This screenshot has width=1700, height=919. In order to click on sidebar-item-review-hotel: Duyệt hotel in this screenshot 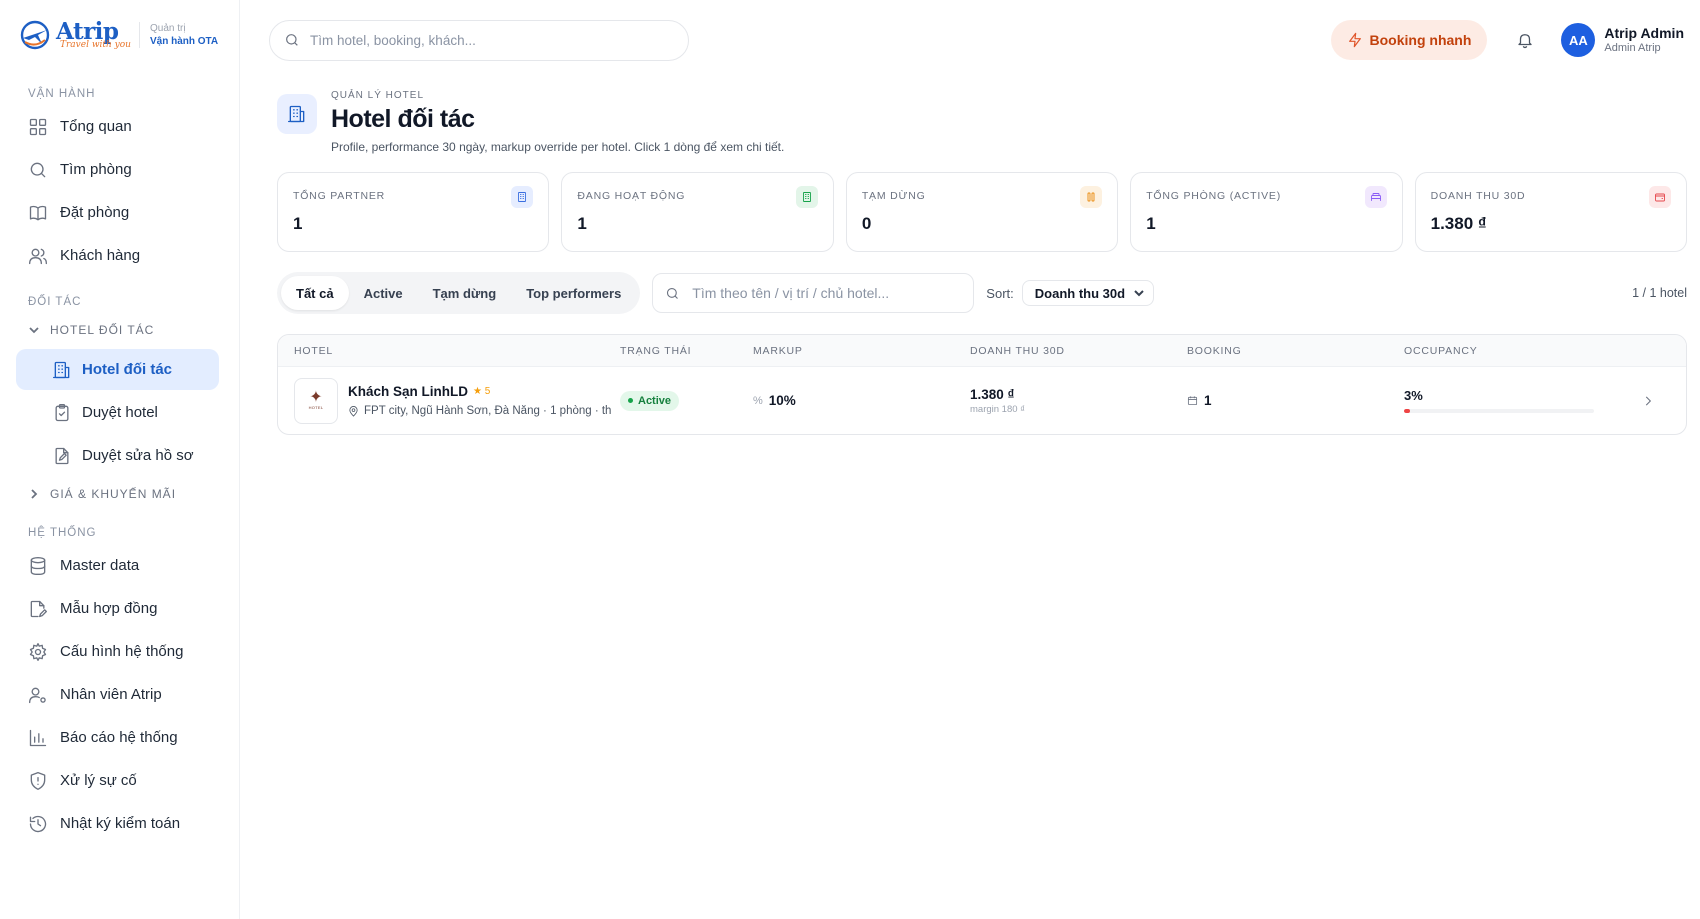, I will do `click(117, 412)`.